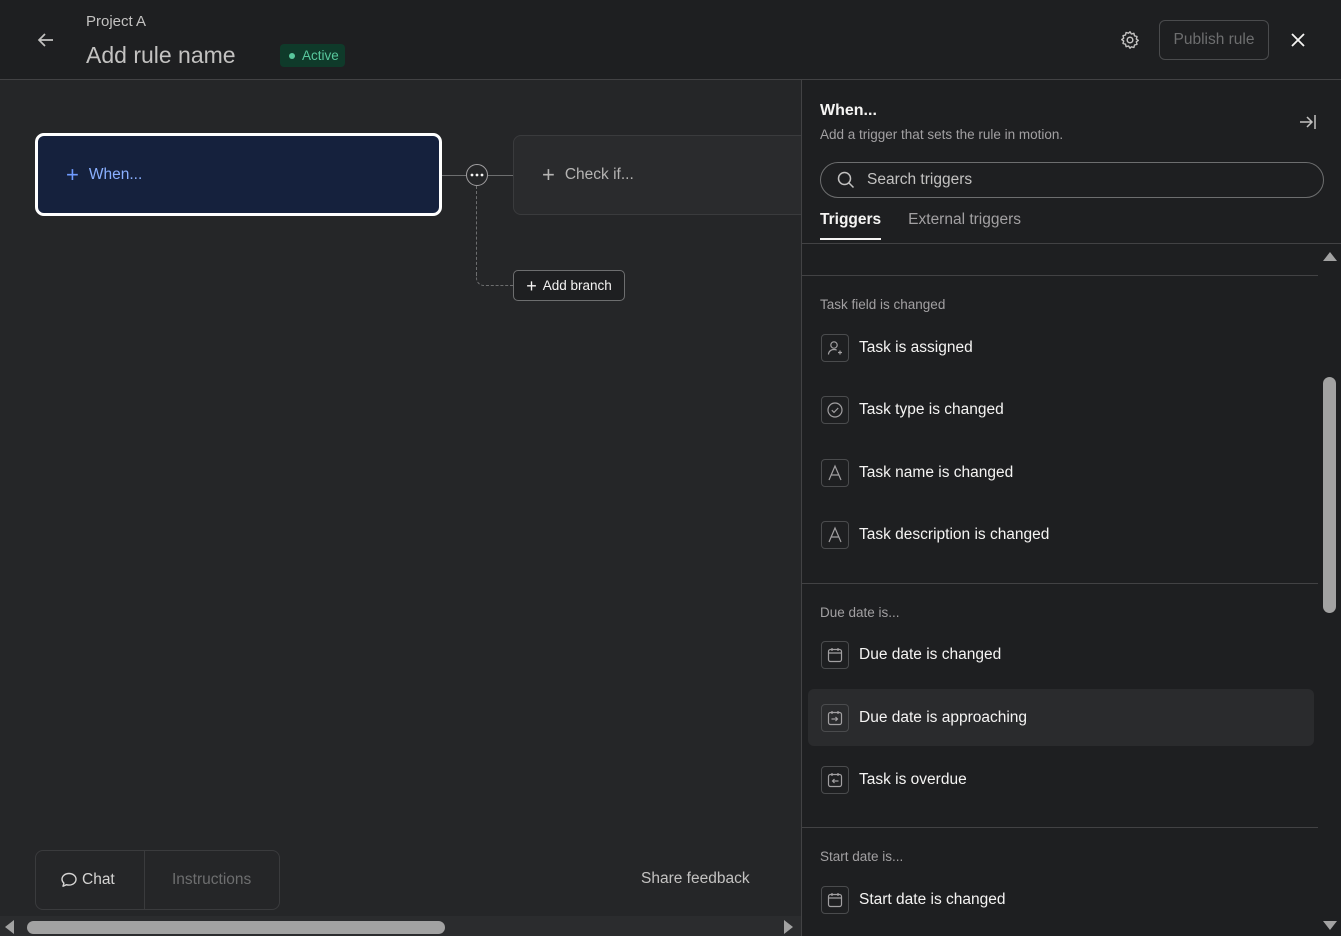 The width and height of the screenshot is (1341, 936). What do you see at coordinates (198, 880) in the screenshot?
I see `instructions-button: Instructions` at bounding box center [198, 880].